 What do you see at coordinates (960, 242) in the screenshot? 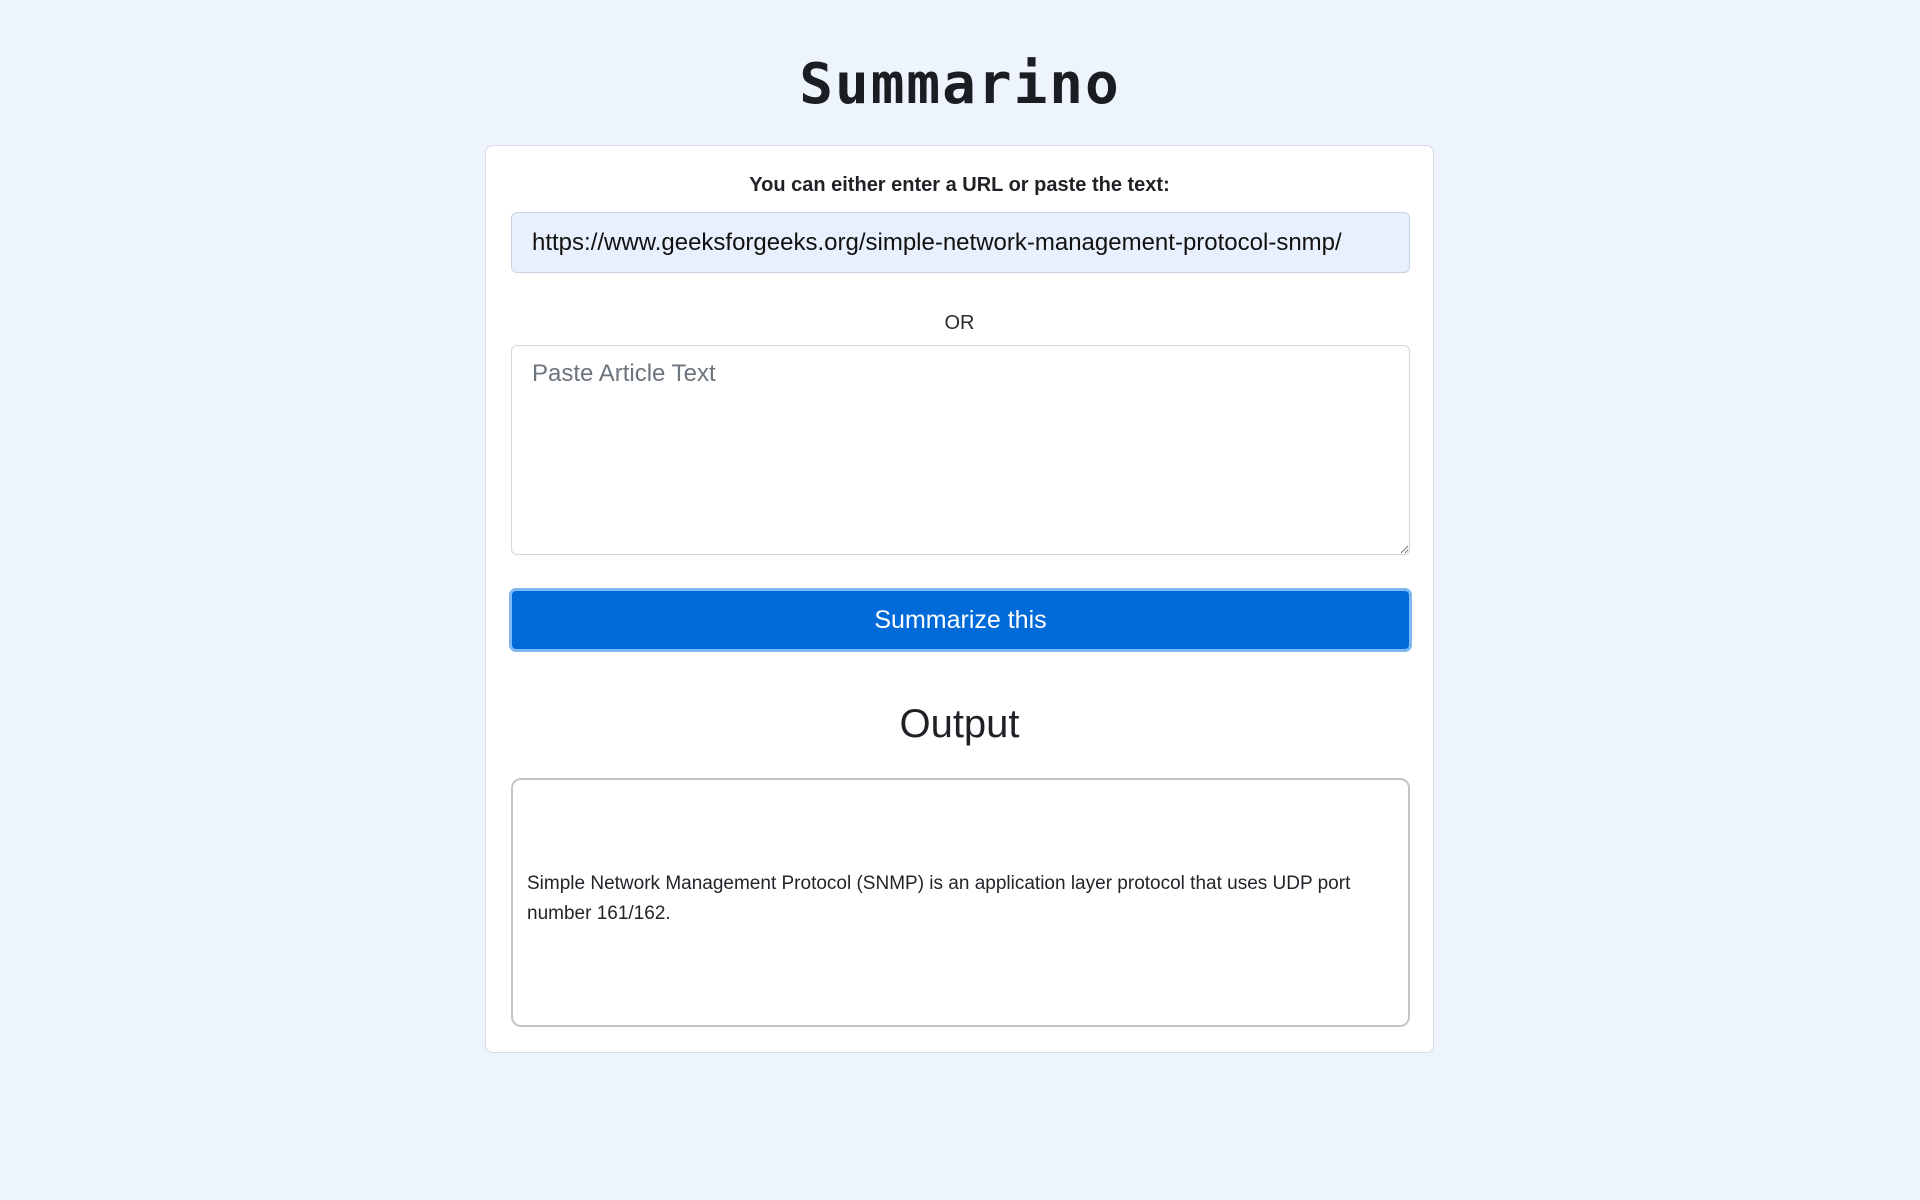
I see `url-input` at bounding box center [960, 242].